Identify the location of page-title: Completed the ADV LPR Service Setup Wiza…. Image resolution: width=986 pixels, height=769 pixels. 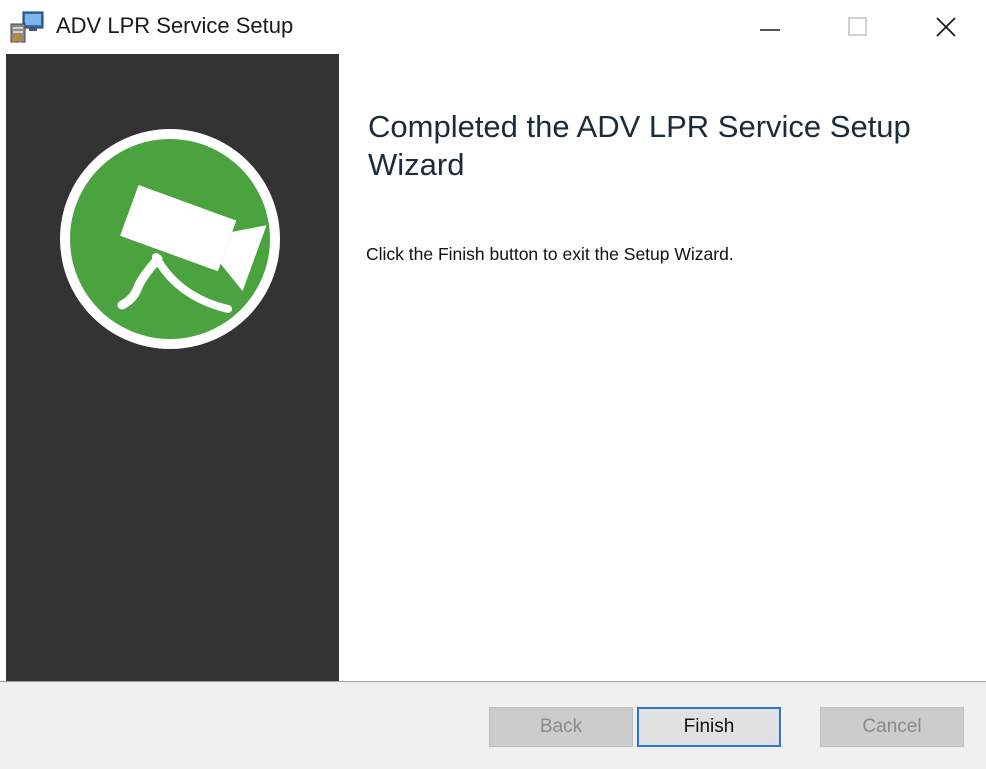
(639, 145).